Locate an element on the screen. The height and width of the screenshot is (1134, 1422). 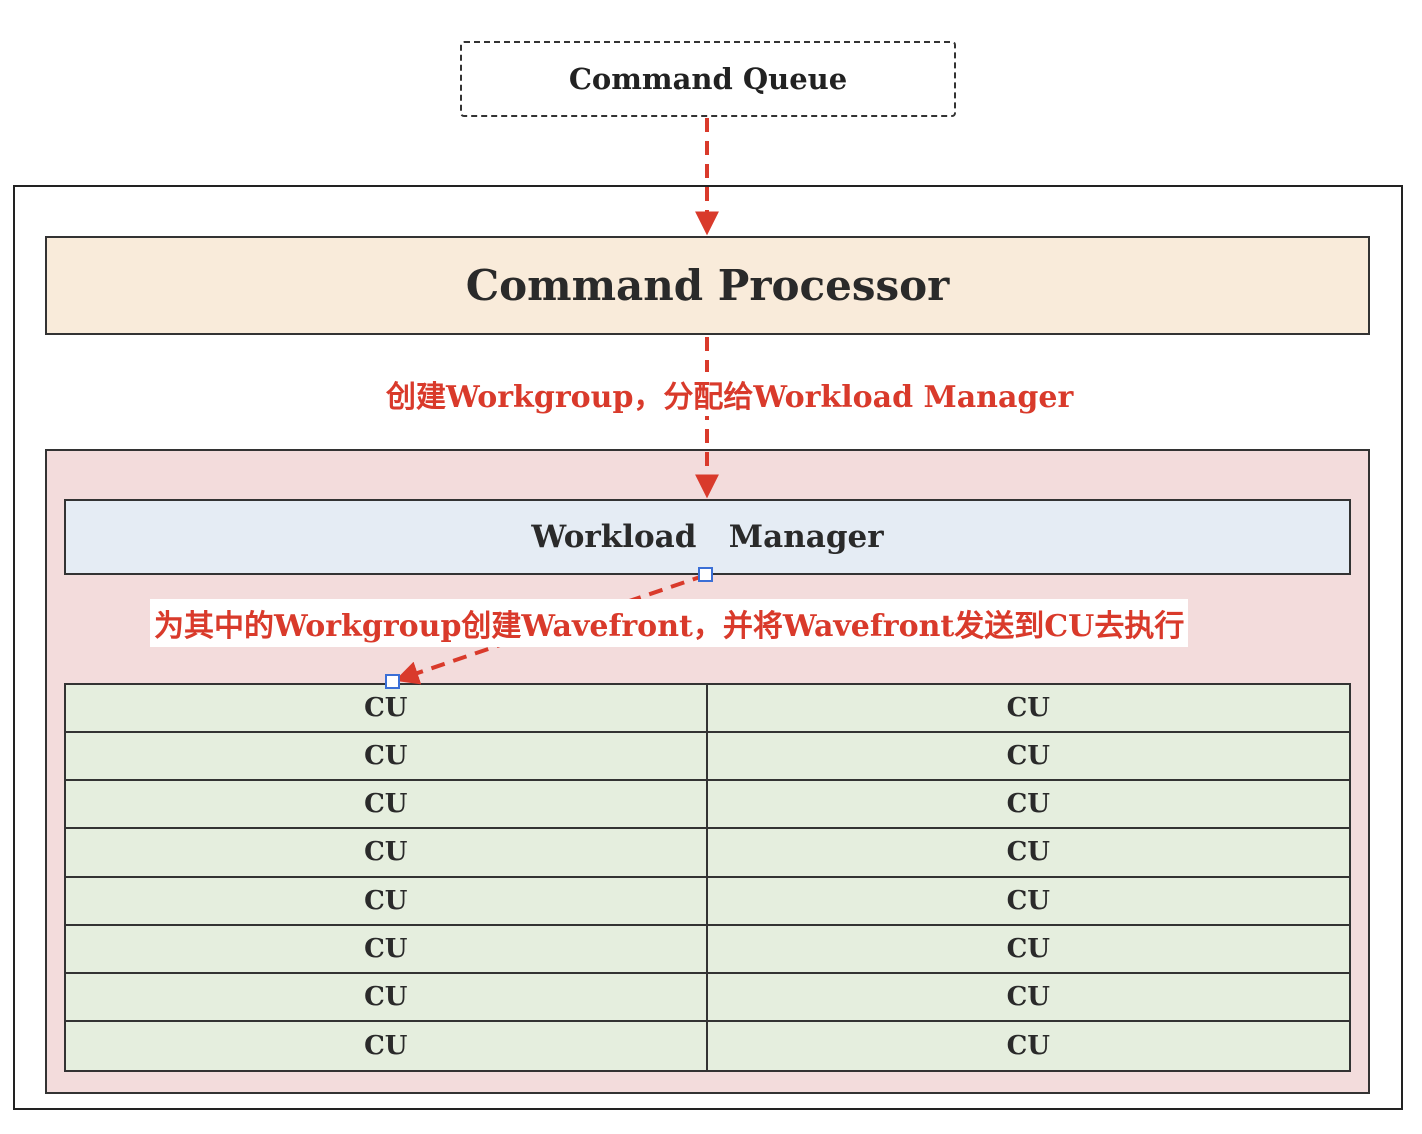
command-queue-label: Command Queue is located at coordinates (708, 79).